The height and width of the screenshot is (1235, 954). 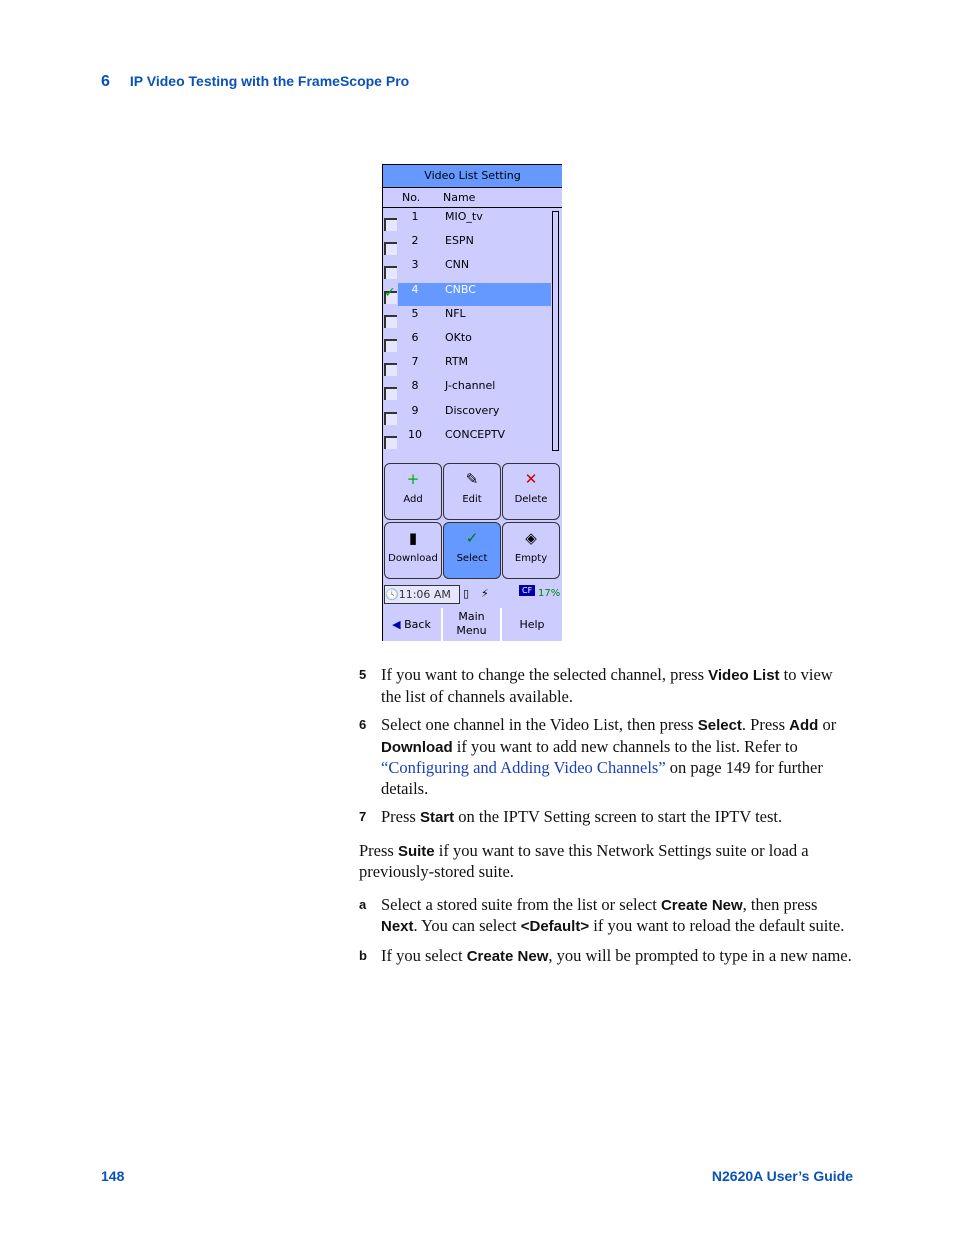 I want to click on step-number: 6, so click(x=363, y=724).